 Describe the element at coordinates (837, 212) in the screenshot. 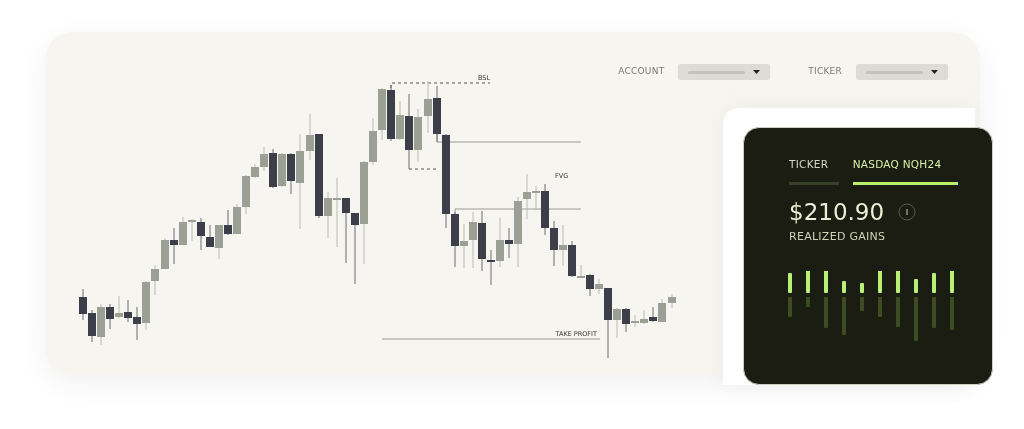

I see `gains-amount: $210.90` at that location.